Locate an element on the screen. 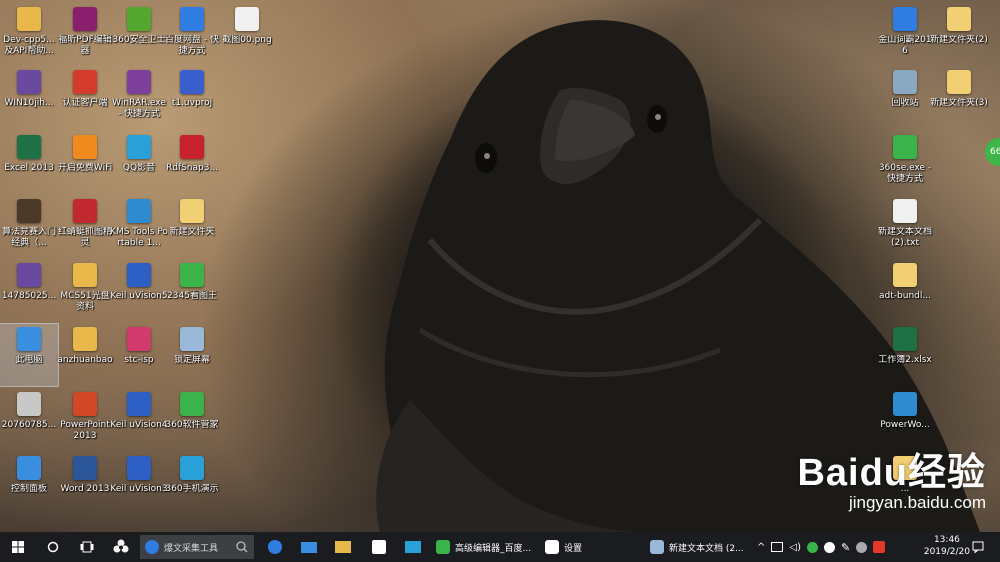  pen-icon: ✎ is located at coordinates (845, 547).